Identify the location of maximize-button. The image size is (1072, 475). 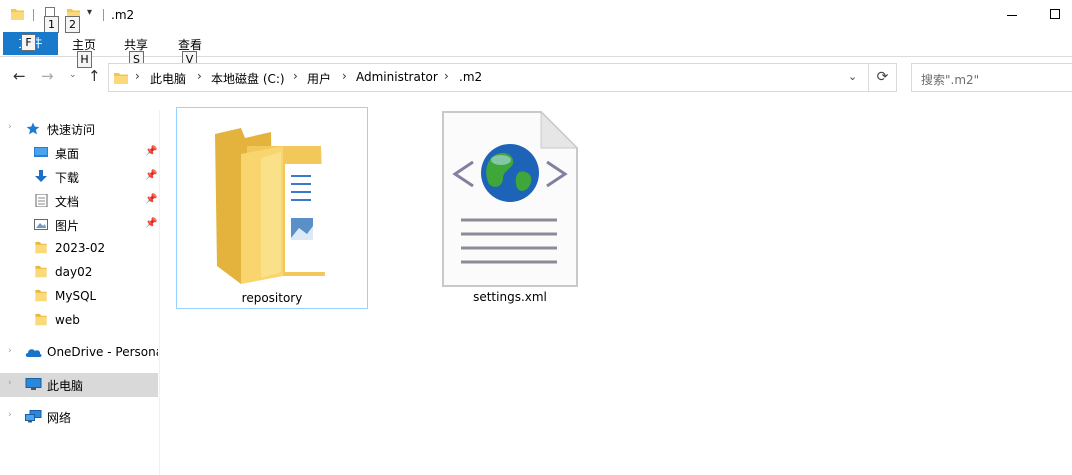
(1055, 14).